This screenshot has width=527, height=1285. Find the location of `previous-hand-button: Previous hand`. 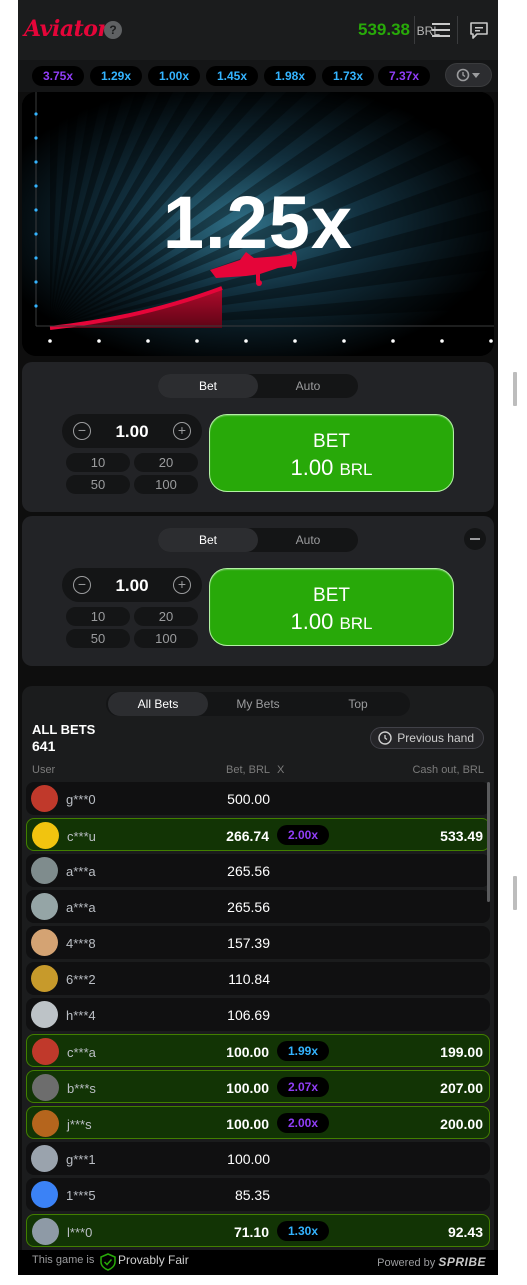

previous-hand-button: Previous hand is located at coordinates (427, 738).